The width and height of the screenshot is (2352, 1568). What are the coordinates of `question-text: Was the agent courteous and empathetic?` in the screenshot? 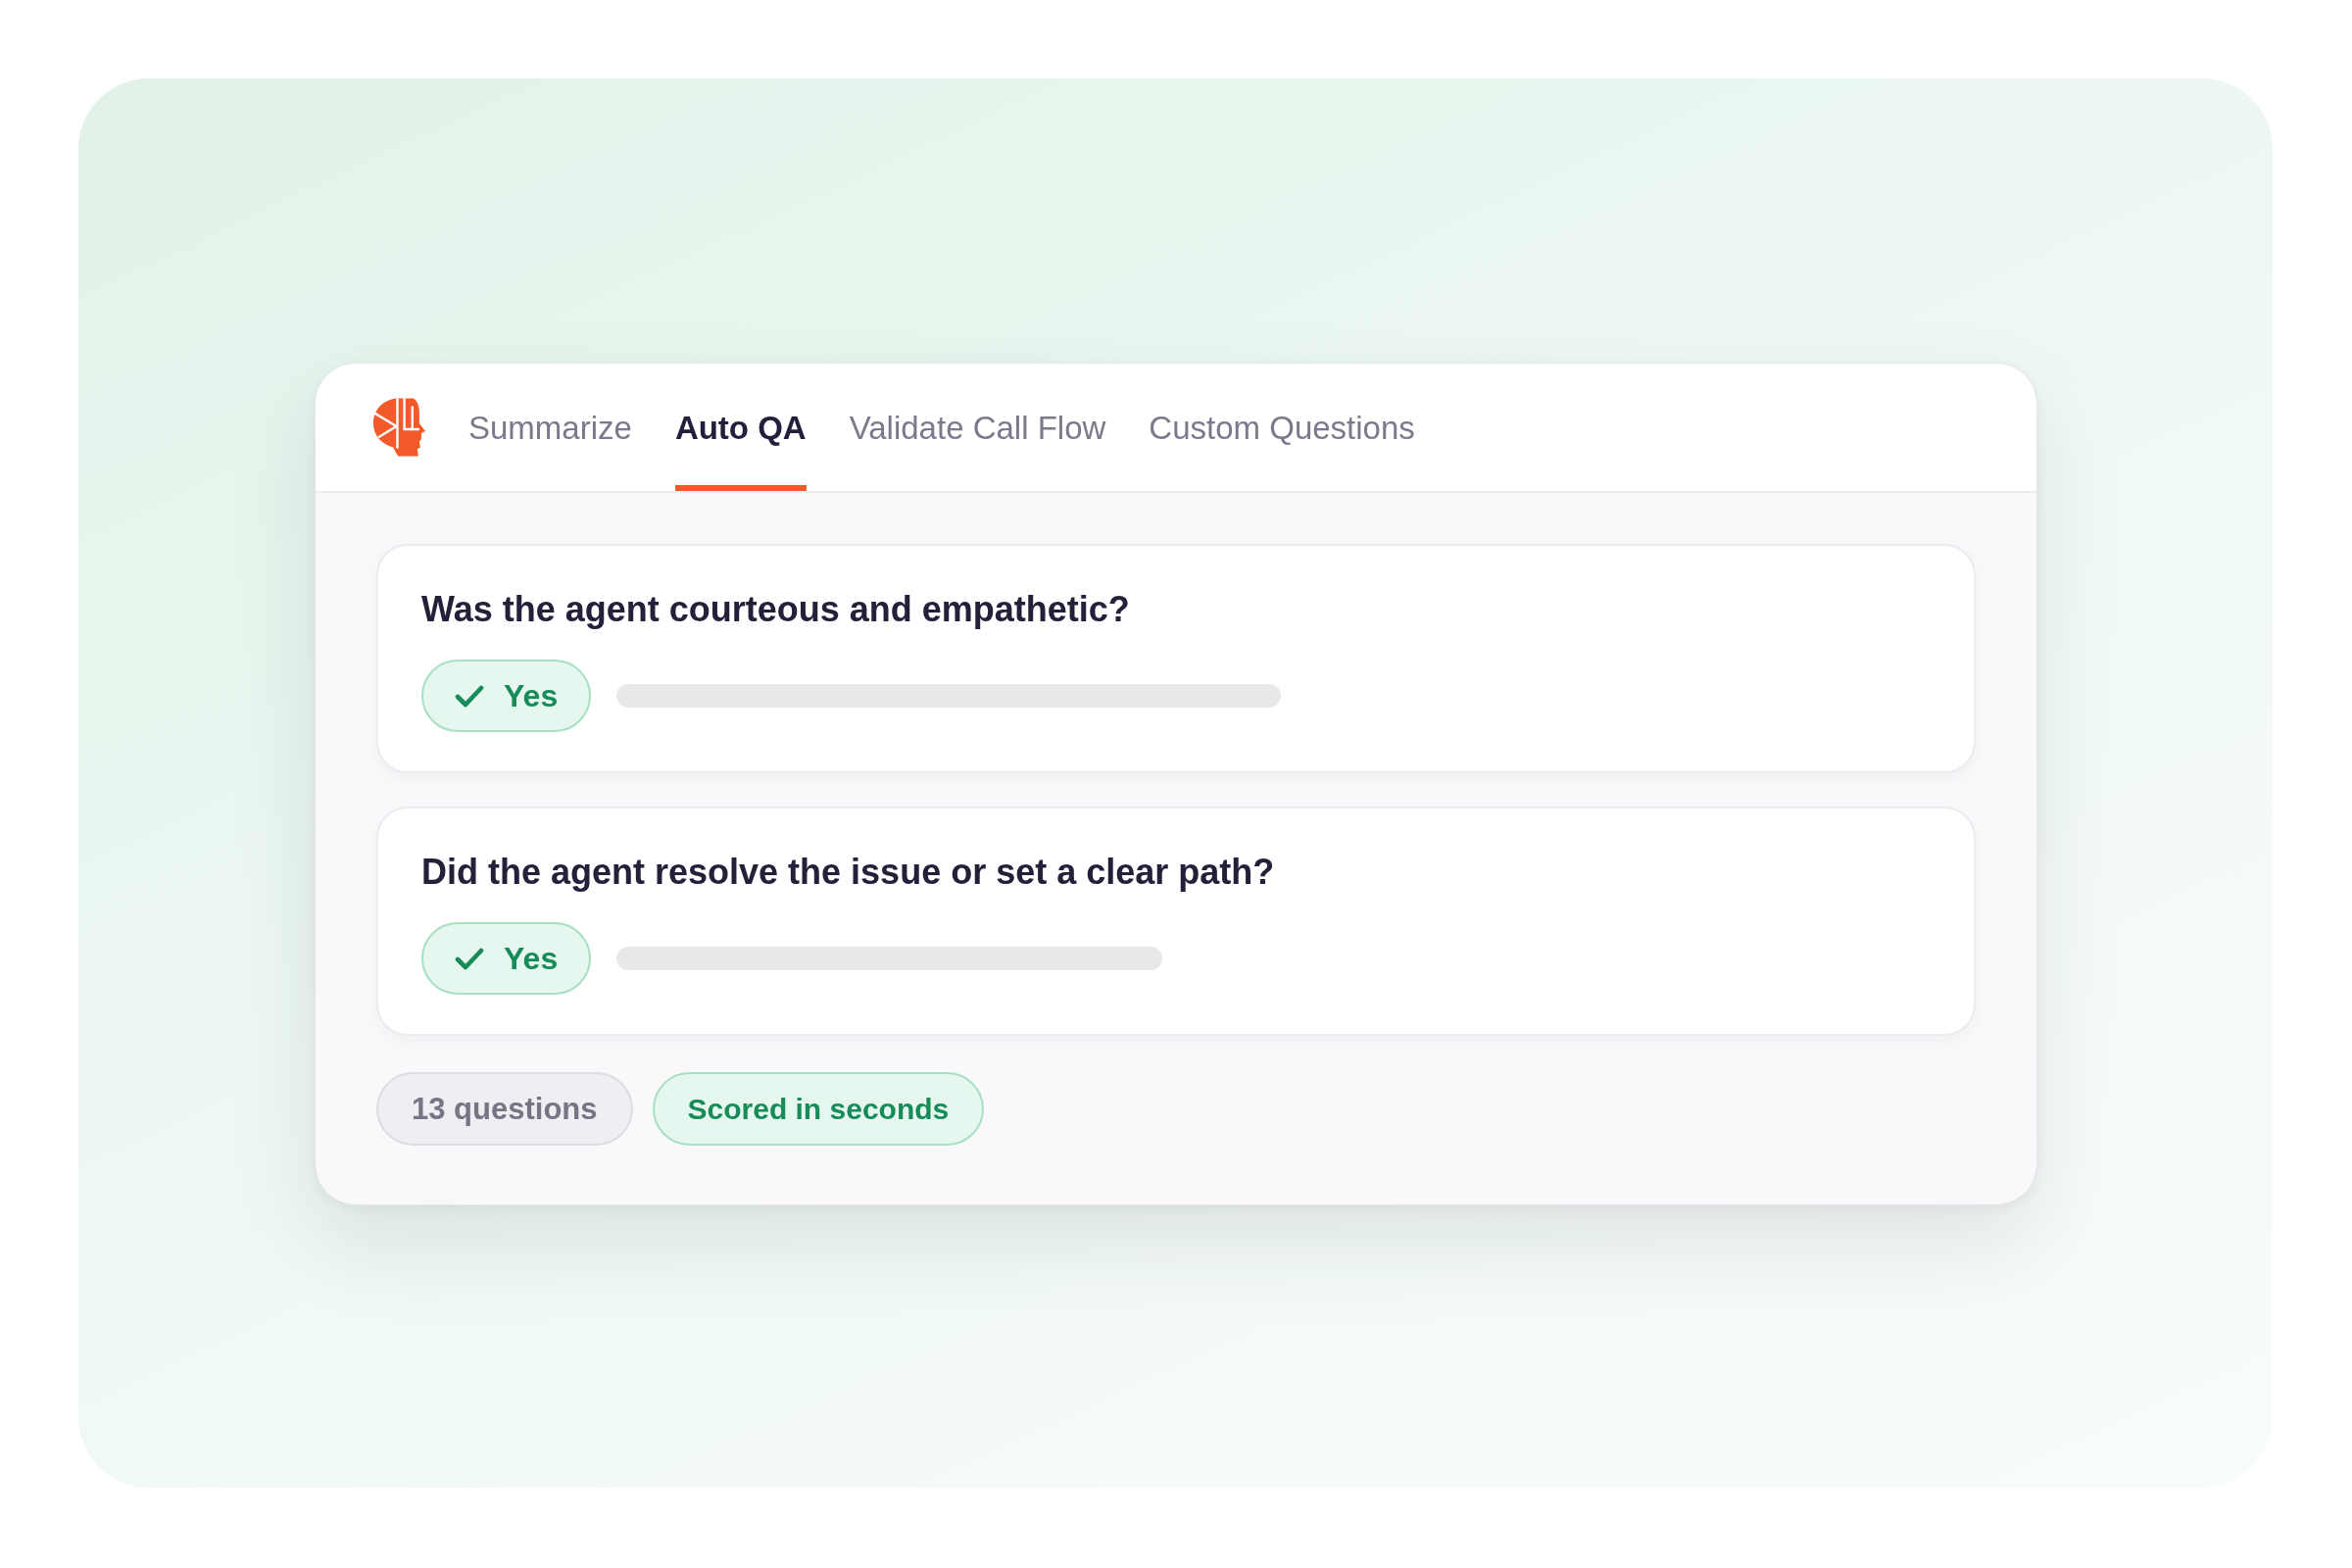 It's located at (776, 609).